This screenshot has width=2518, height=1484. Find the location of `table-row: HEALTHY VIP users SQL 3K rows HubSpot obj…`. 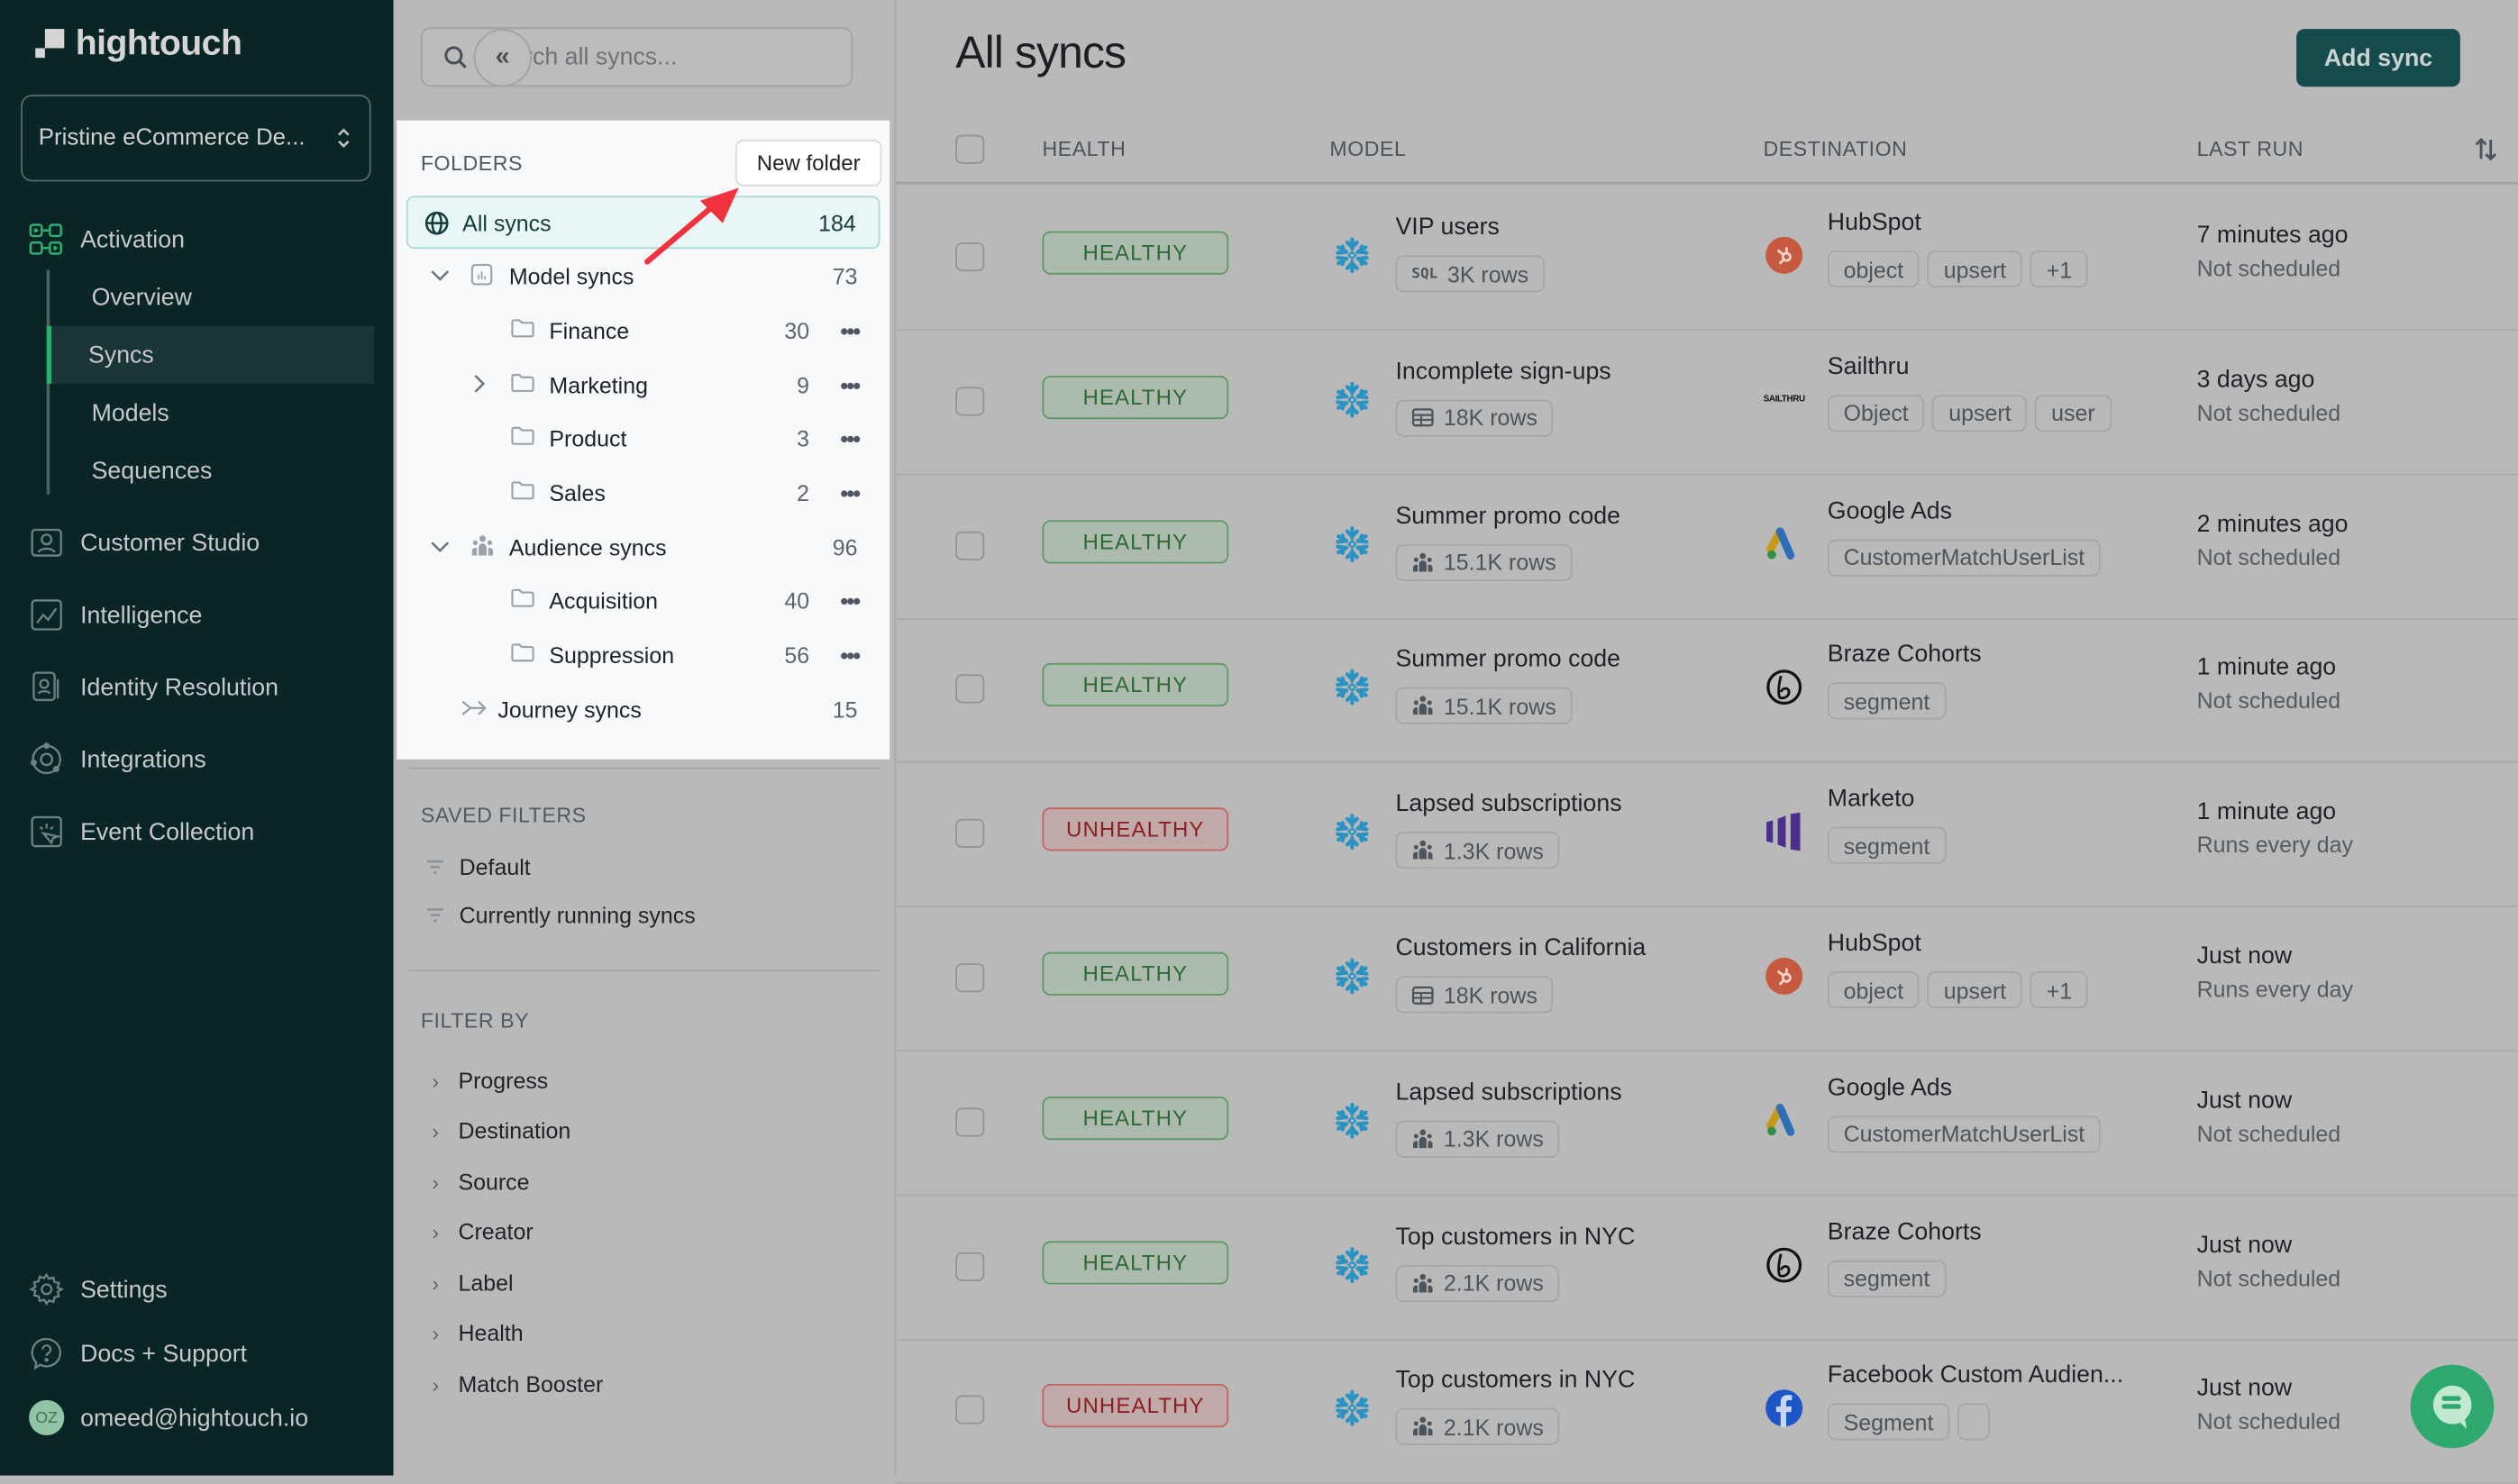

table-row: HEALTHY VIP users SQL 3K rows HubSpot obj… is located at coordinates (1707, 259).